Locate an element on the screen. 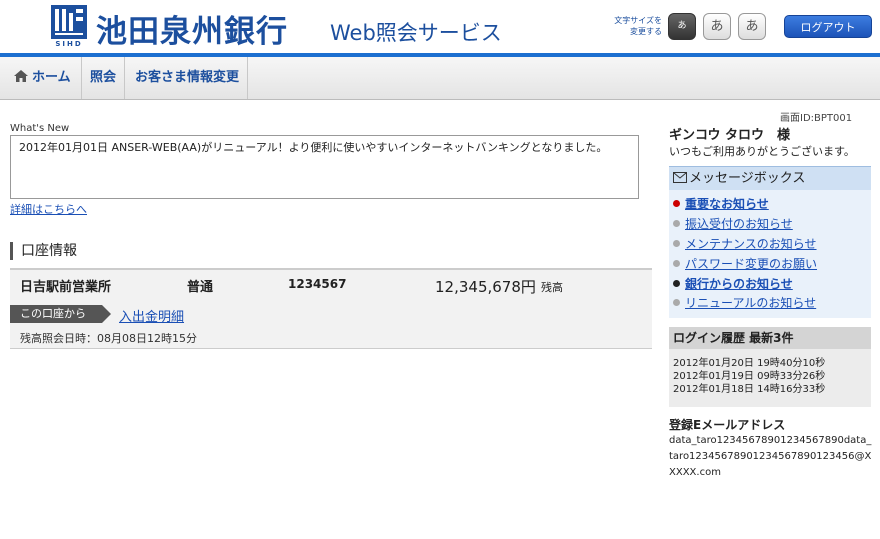  font-size-small-button: あ is located at coordinates (682, 26).